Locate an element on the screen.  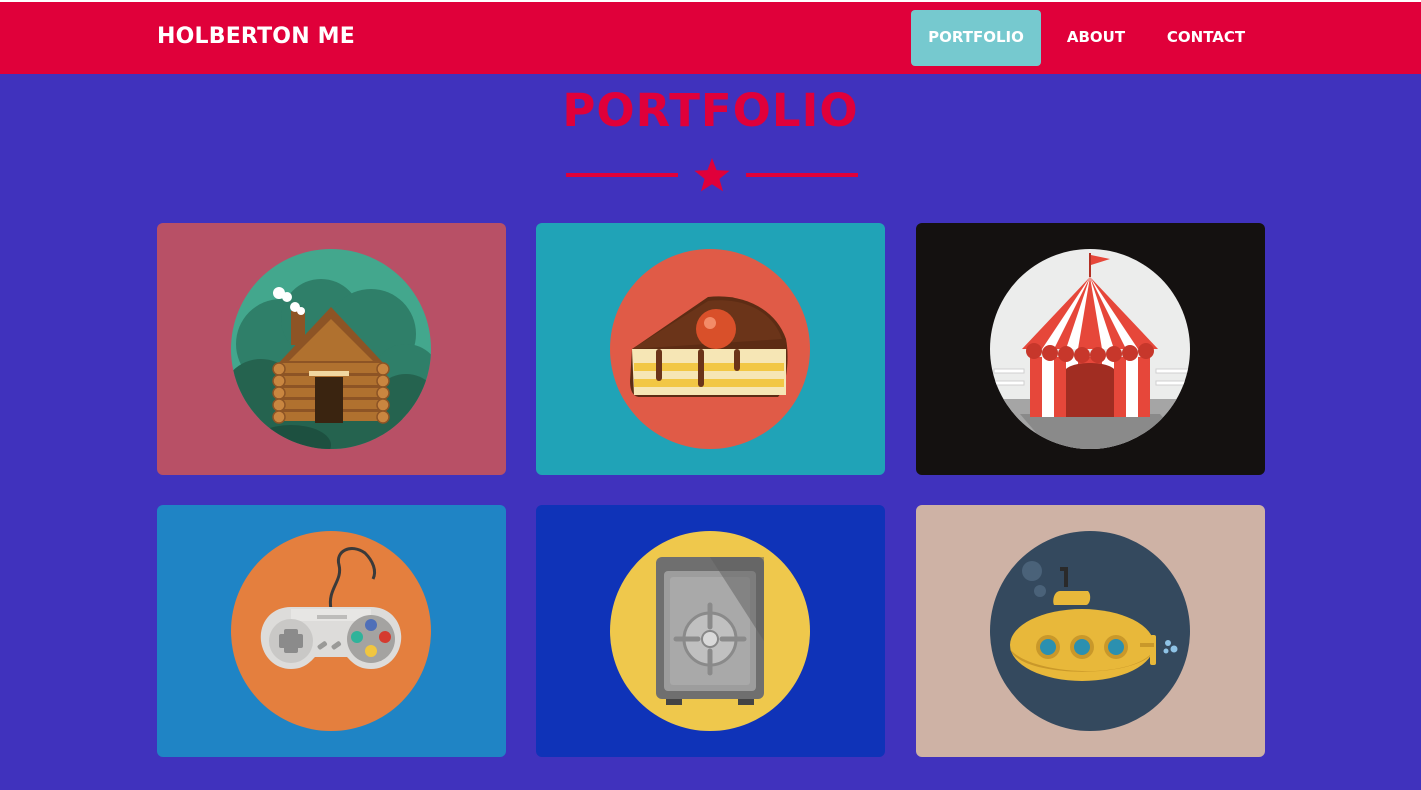
nav-portfolio-link: PORTFOLIO is located at coordinates (976, 38).